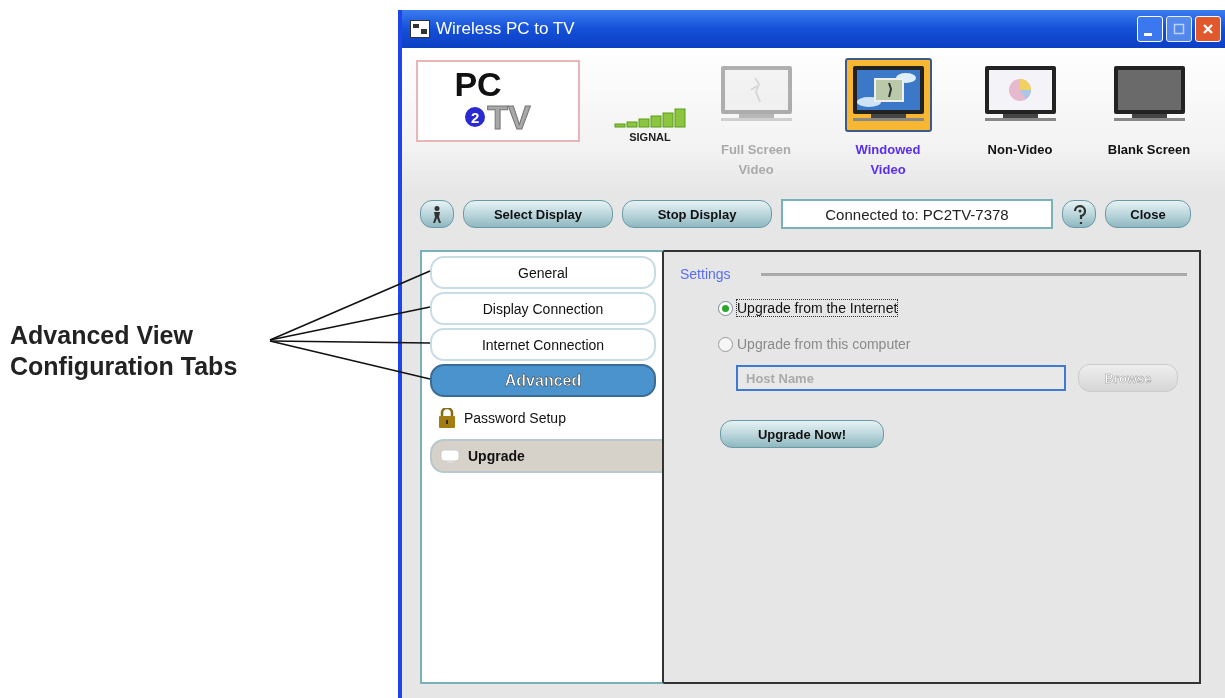 Image resolution: width=1225 pixels, height=698 pixels. I want to click on radio-button, so click(725, 308).